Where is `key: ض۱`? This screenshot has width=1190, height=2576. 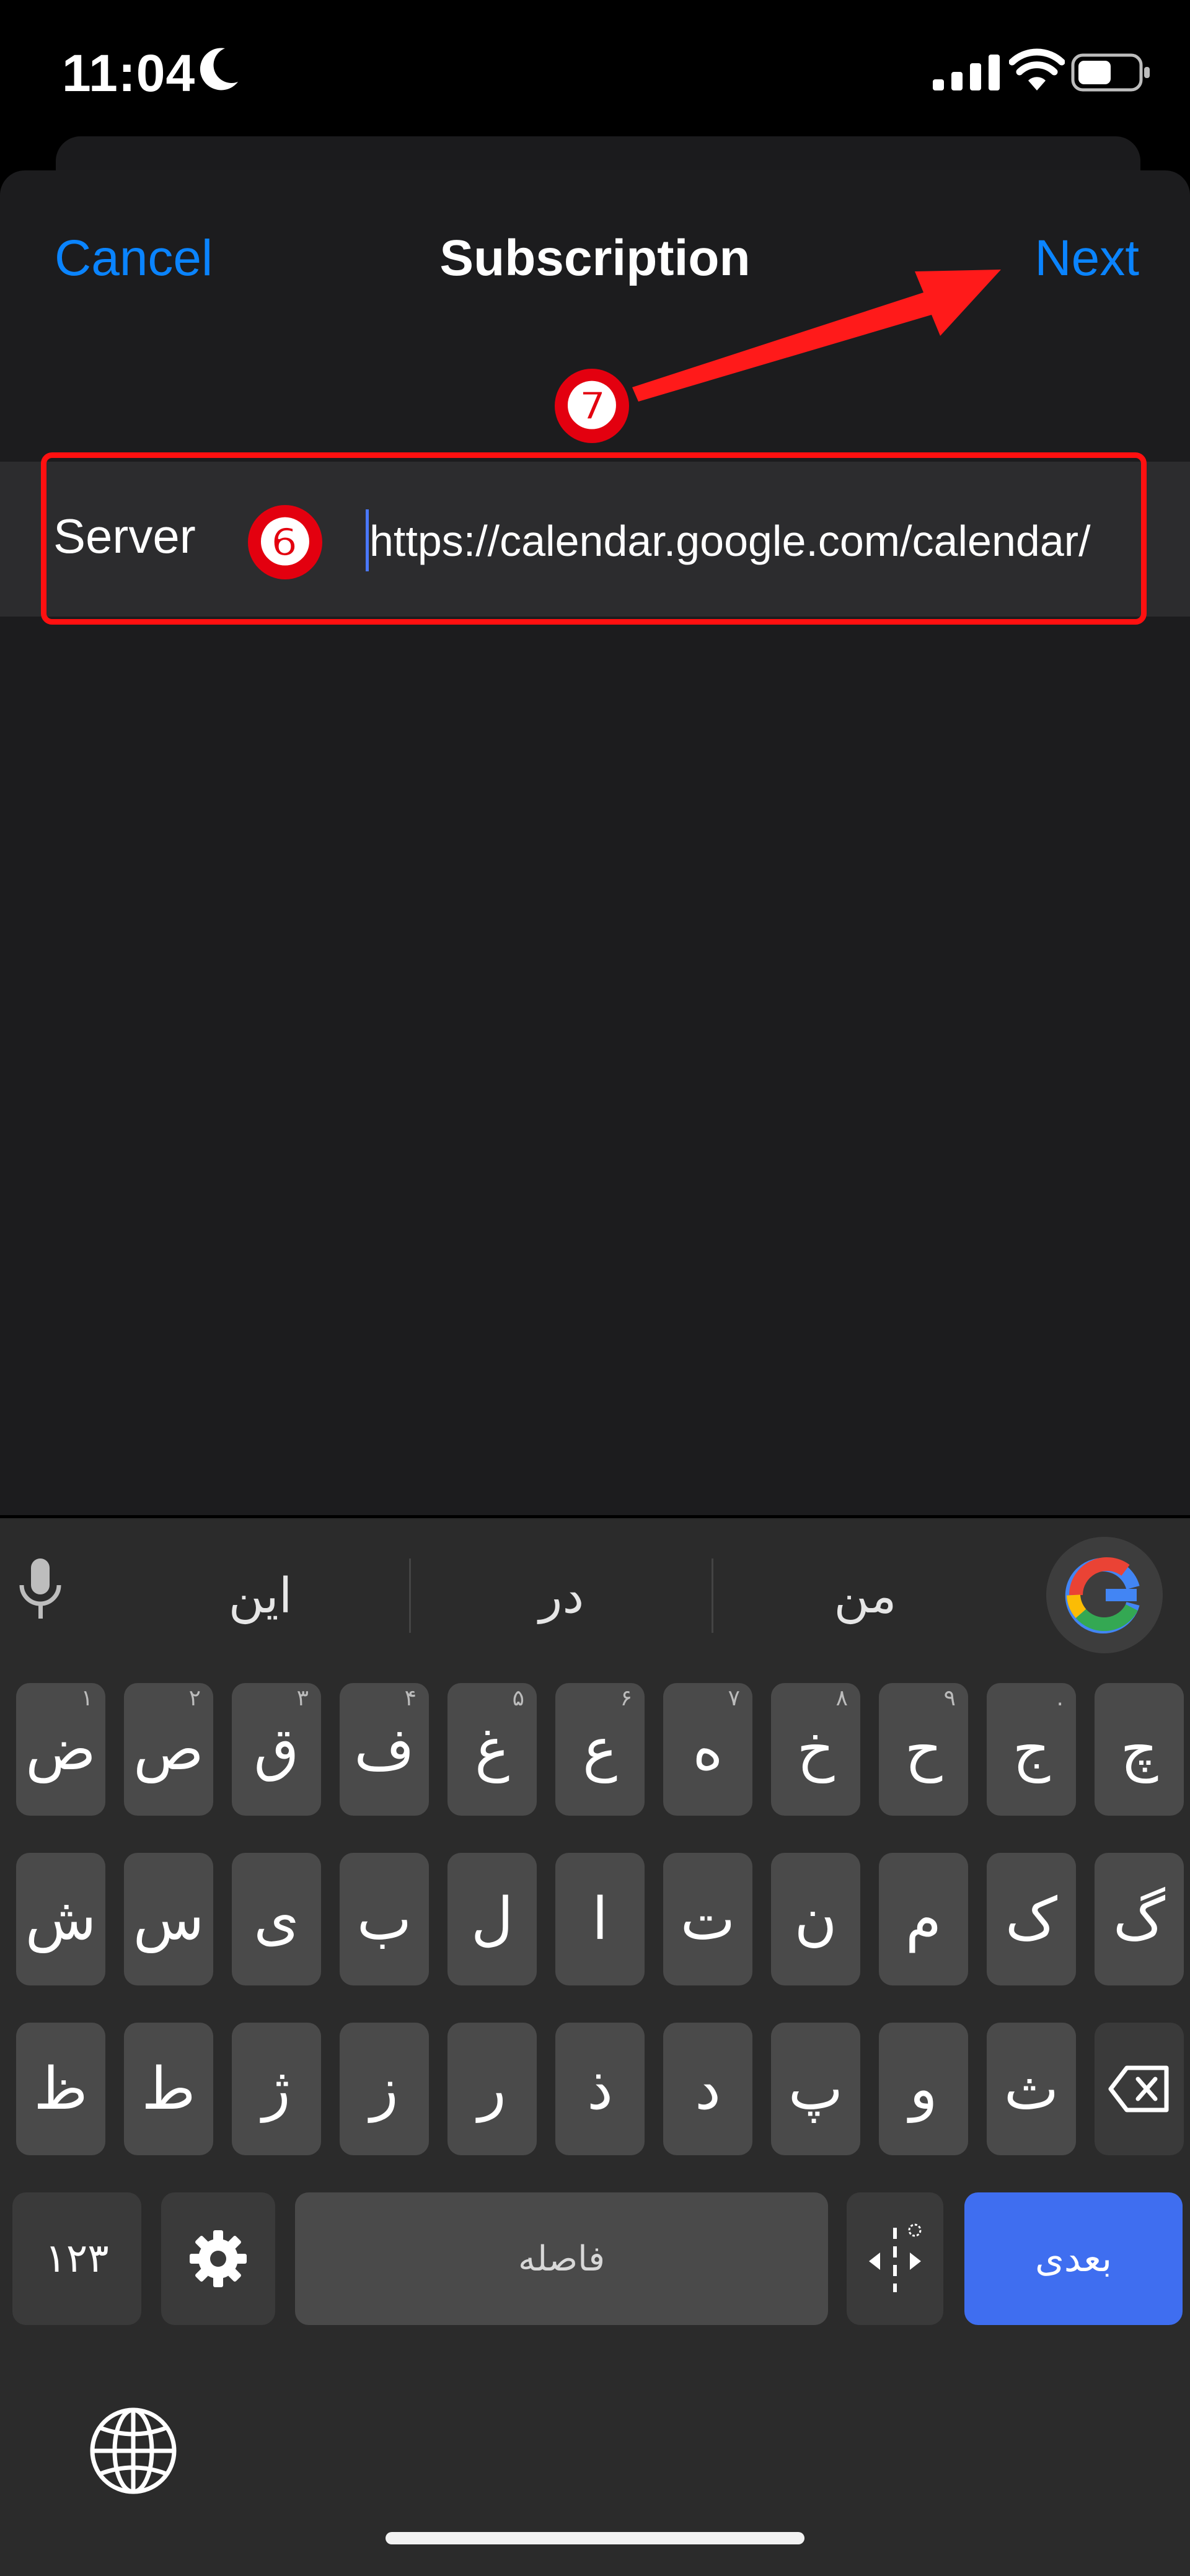
key: ض۱ is located at coordinates (60, 1749).